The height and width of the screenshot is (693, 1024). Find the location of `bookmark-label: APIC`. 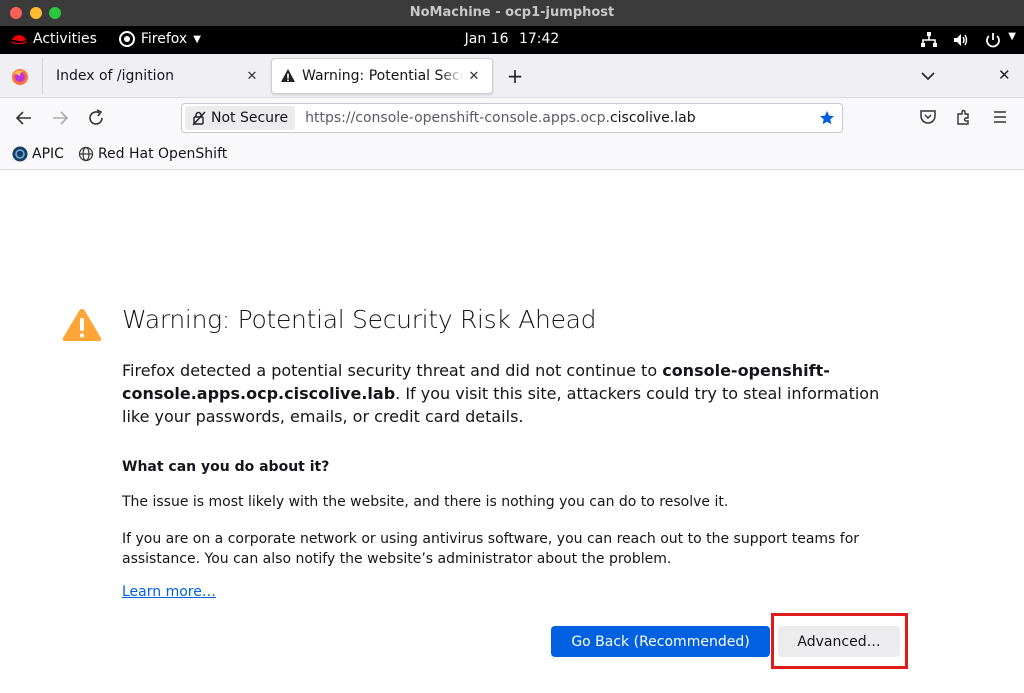

bookmark-label: APIC is located at coordinates (48, 153).